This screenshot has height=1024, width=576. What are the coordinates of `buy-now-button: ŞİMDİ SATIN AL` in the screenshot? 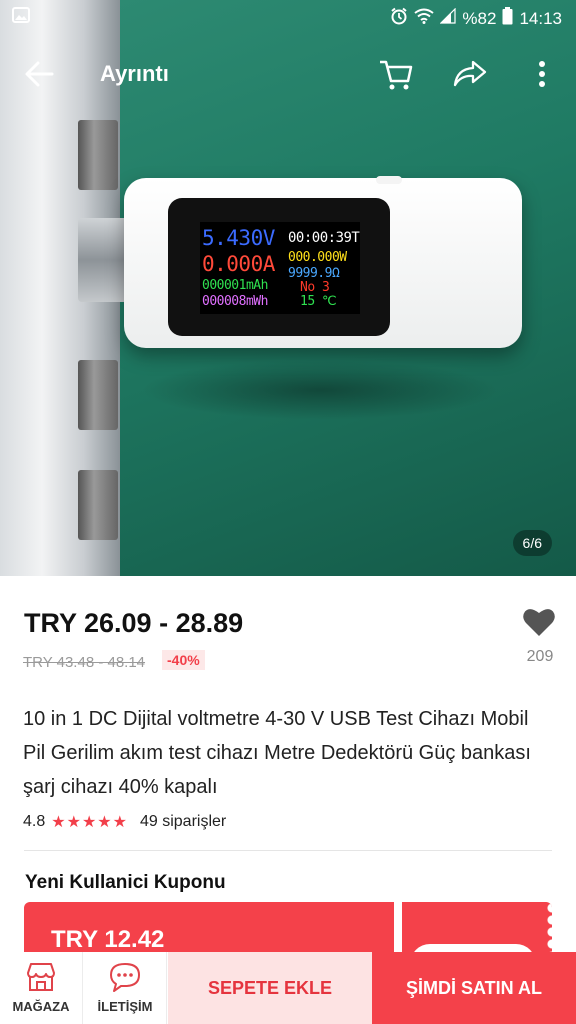 It's located at (474, 988).